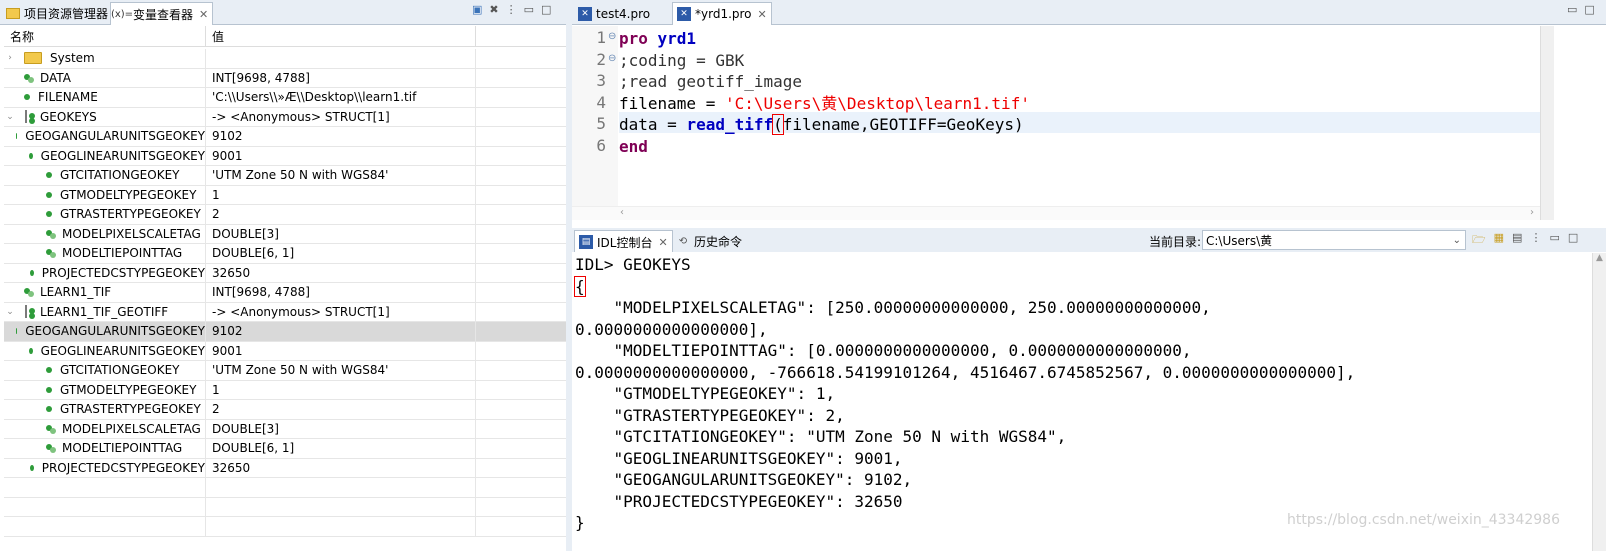  Describe the element at coordinates (1056, 213) in the screenshot. I see `horizontal-scrollbar: ‹ ›` at that location.